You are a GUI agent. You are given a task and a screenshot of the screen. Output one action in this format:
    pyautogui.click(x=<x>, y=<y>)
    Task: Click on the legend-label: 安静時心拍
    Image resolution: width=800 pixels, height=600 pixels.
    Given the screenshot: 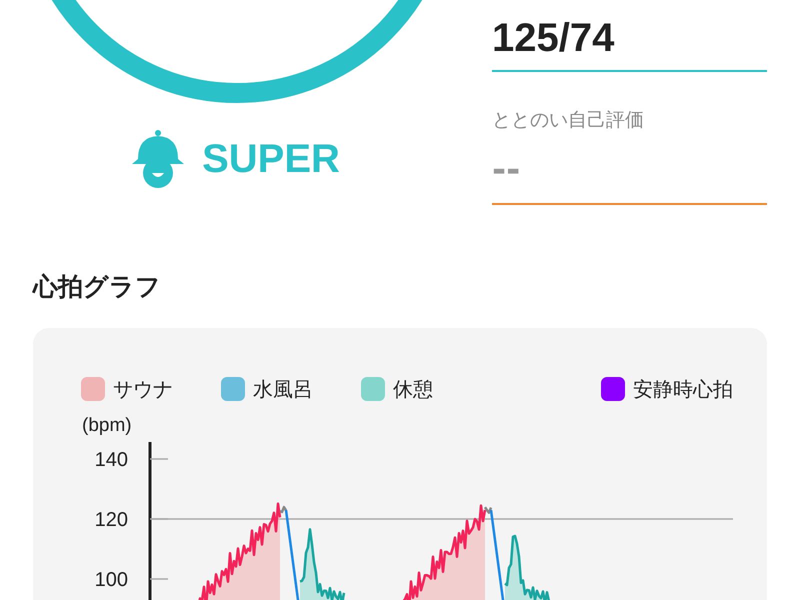 What is the action you would take?
    pyautogui.click(x=683, y=389)
    